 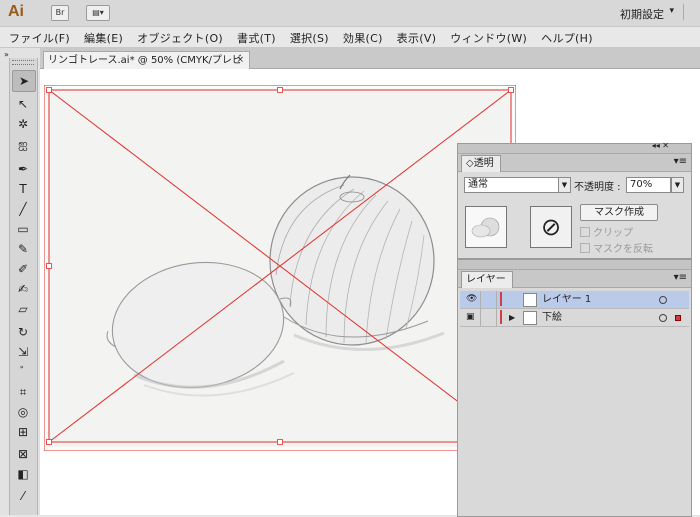 I want to click on no-mask-icon: ⊘, so click(x=551, y=227).